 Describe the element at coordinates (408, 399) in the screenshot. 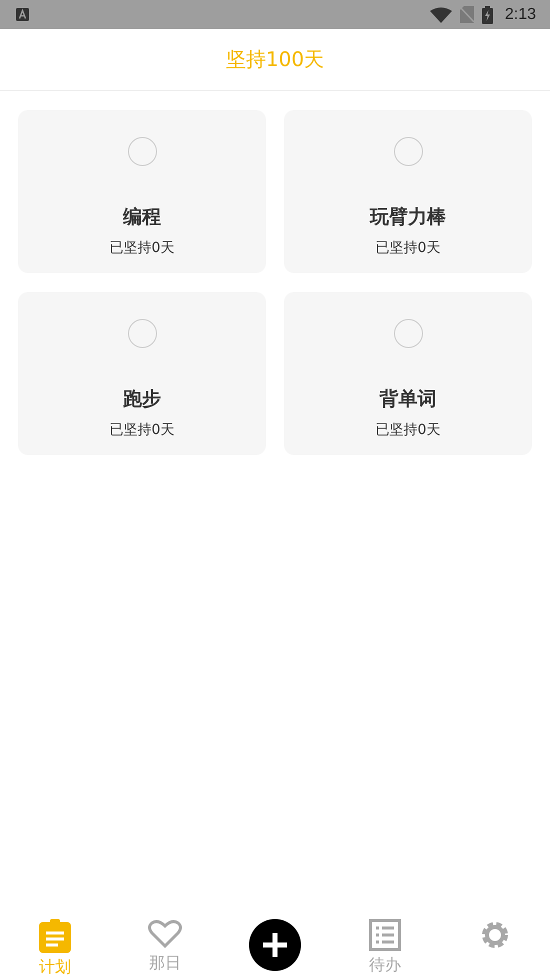

I see `plan-name: 背单词` at that location.